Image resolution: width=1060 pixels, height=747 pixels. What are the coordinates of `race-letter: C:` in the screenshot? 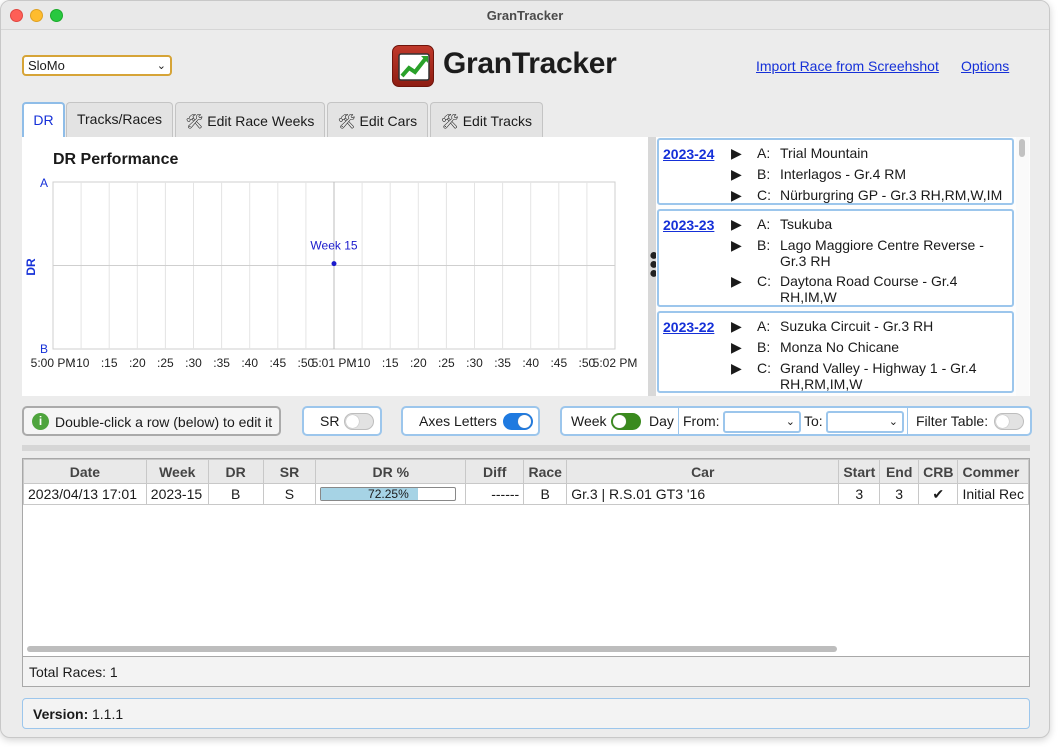 It's located at (764, 195).